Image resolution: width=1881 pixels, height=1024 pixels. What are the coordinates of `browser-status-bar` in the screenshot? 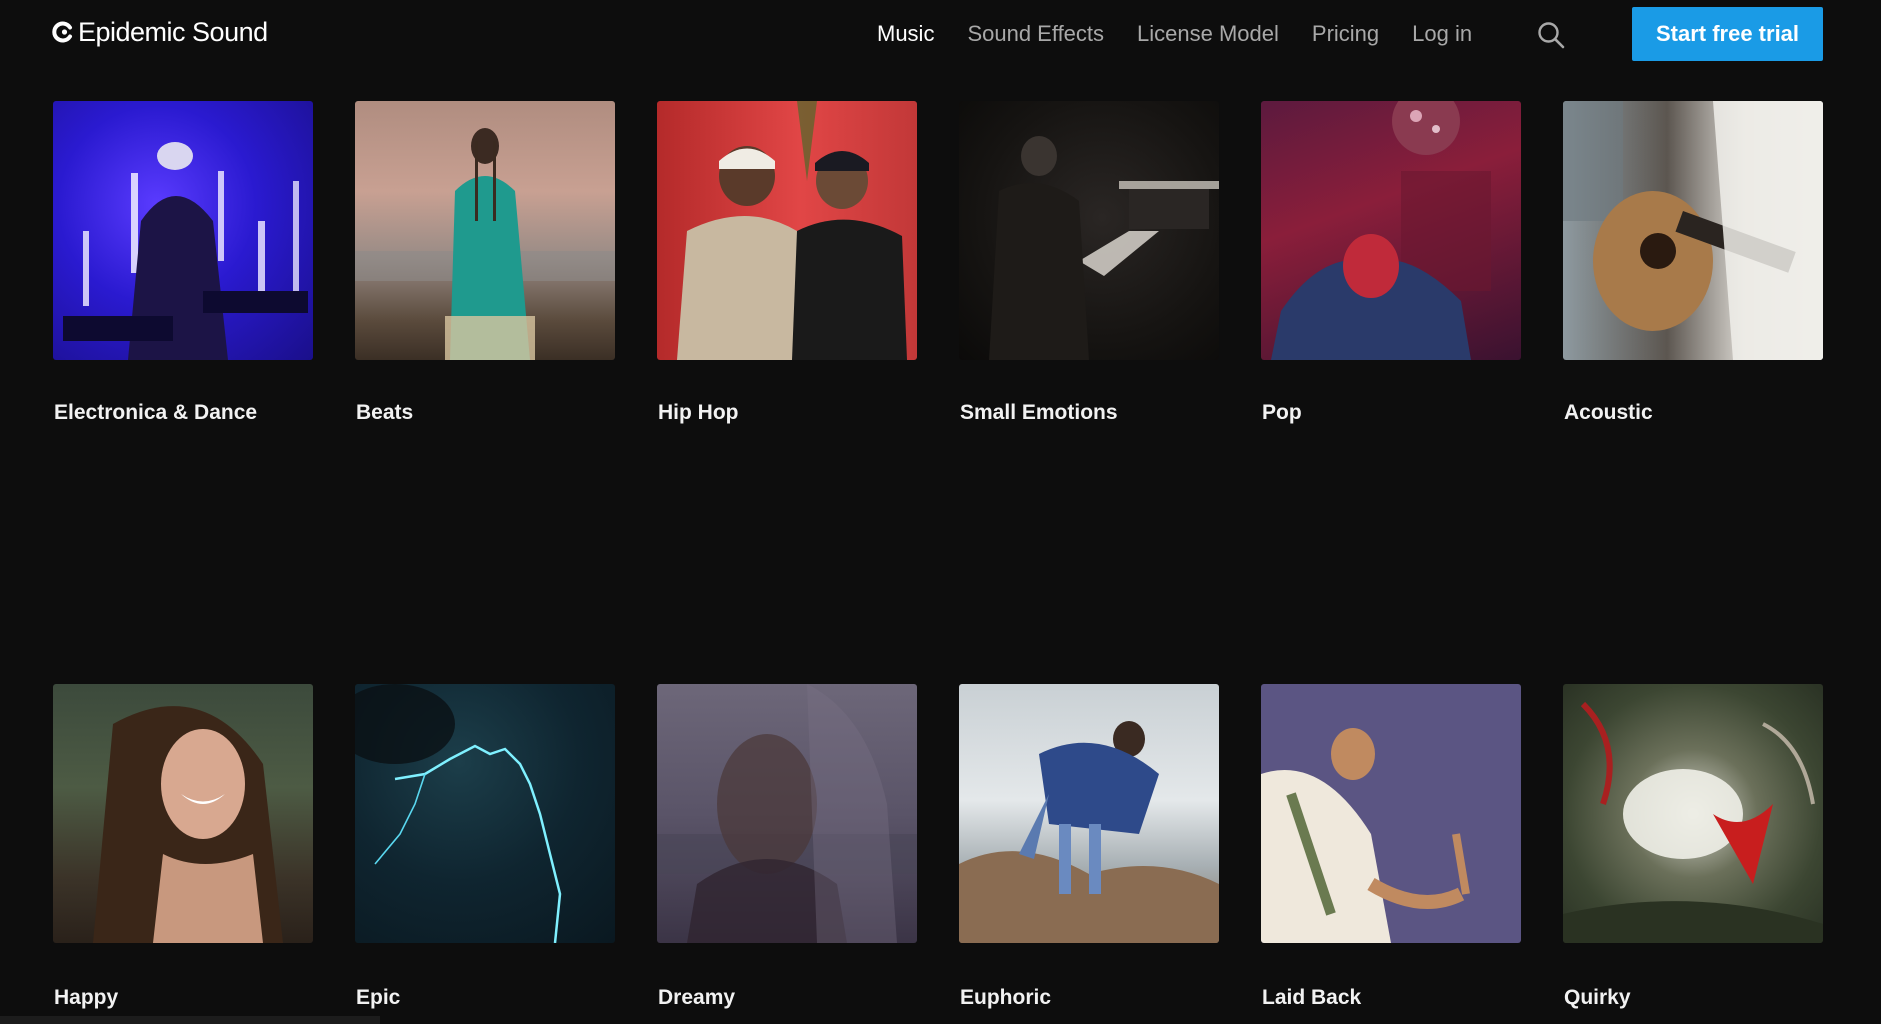 It's located at (190, 1020).